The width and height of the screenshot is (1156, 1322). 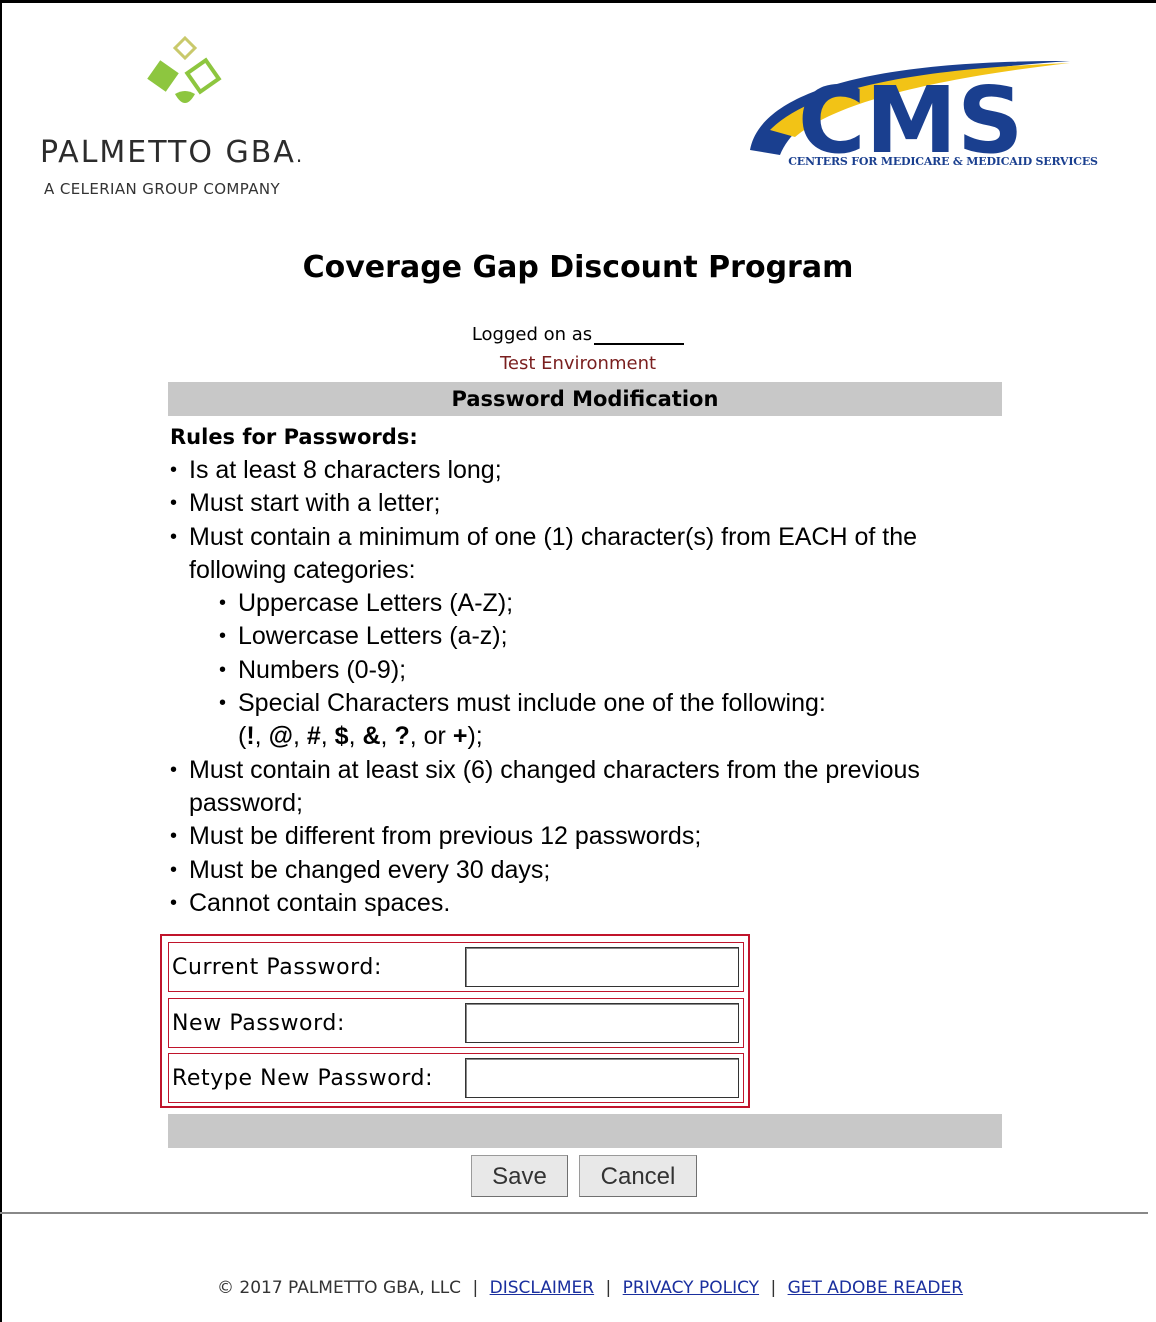 I want to click on rule-text: password;, so click(x=246, y=802).